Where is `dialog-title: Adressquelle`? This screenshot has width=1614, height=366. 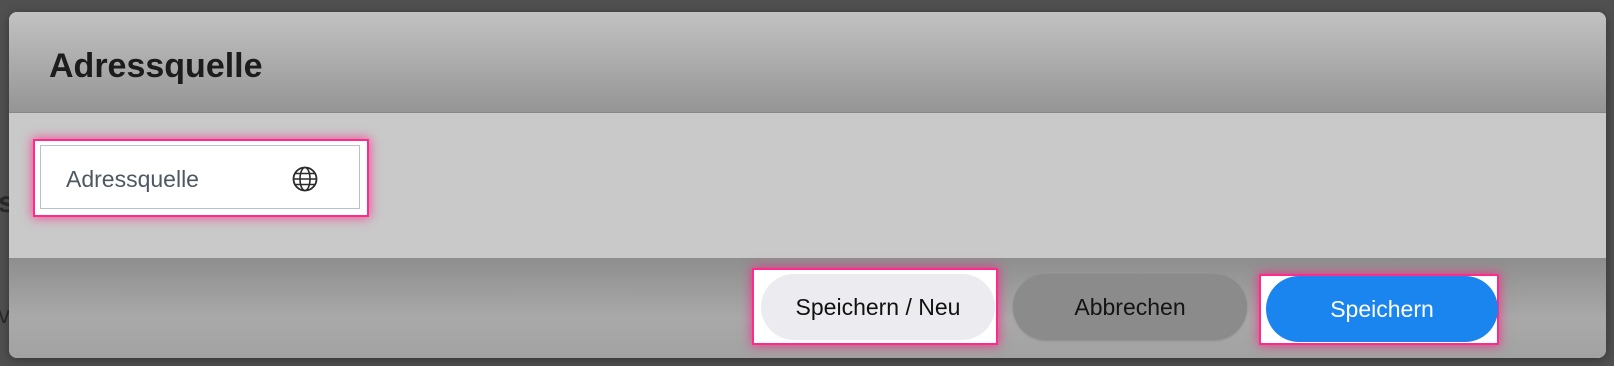
dialog-title: Adressquelle is located at coordinates (156, 66).